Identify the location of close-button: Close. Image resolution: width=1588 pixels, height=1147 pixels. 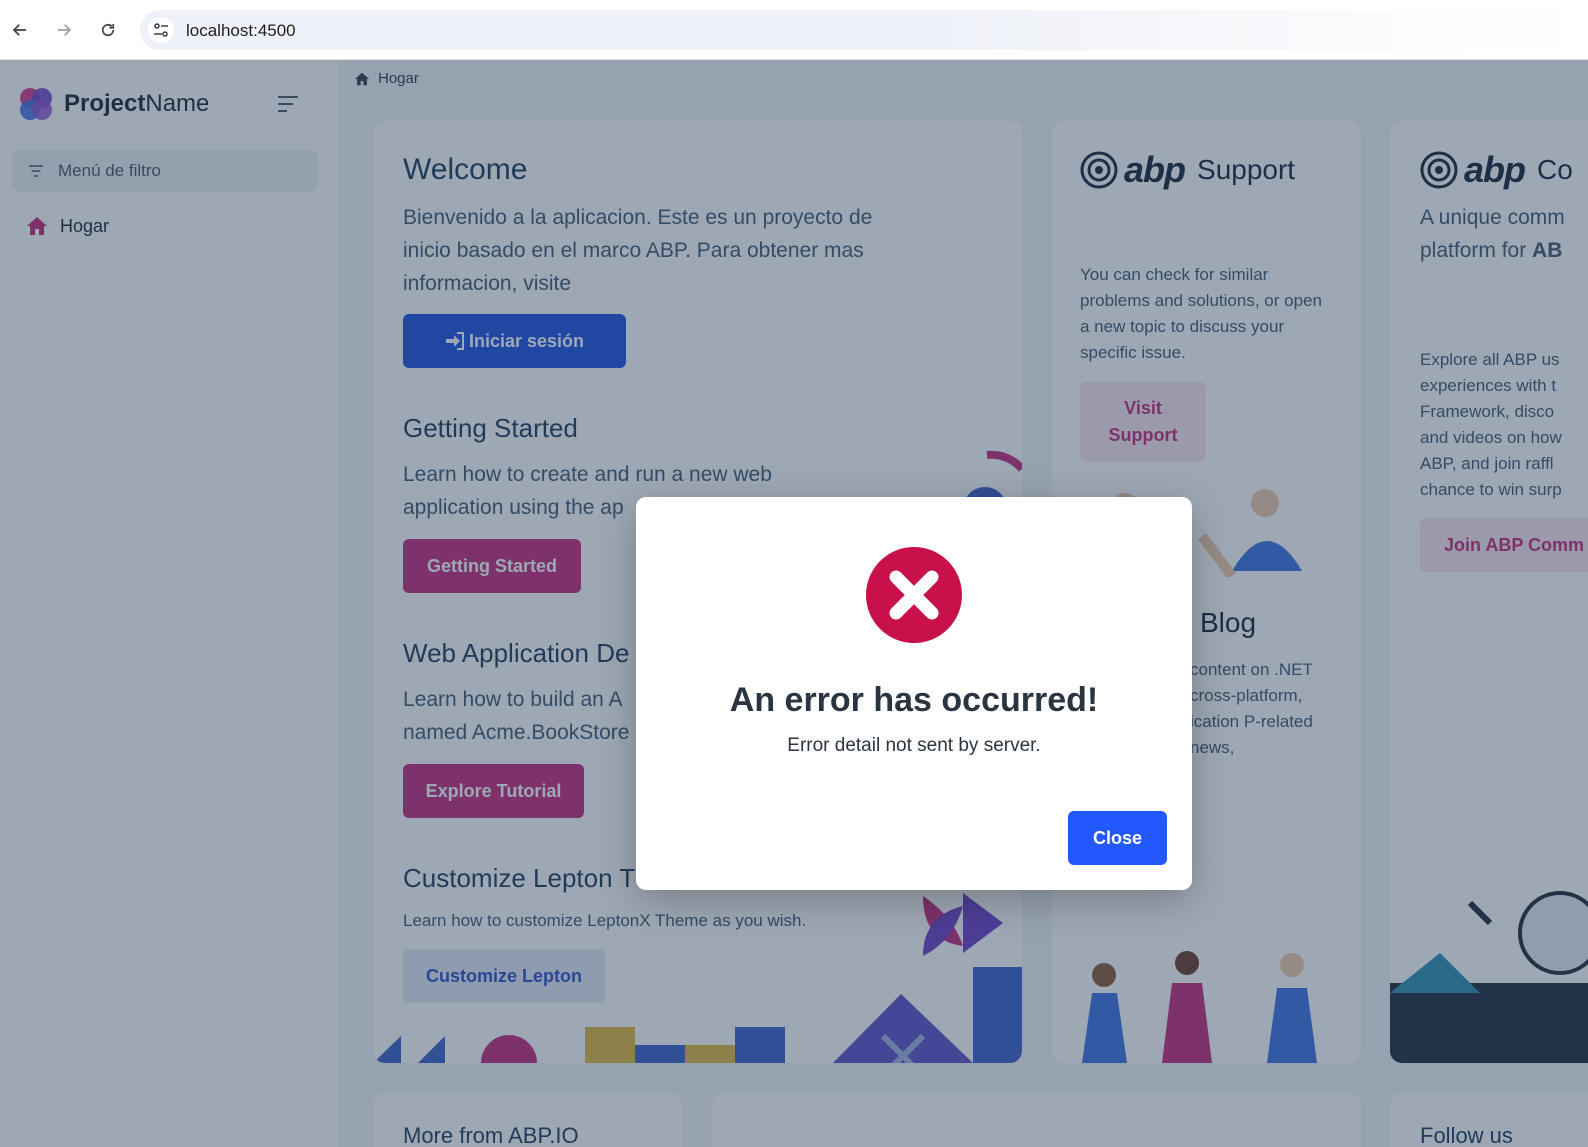
(1117, 838).